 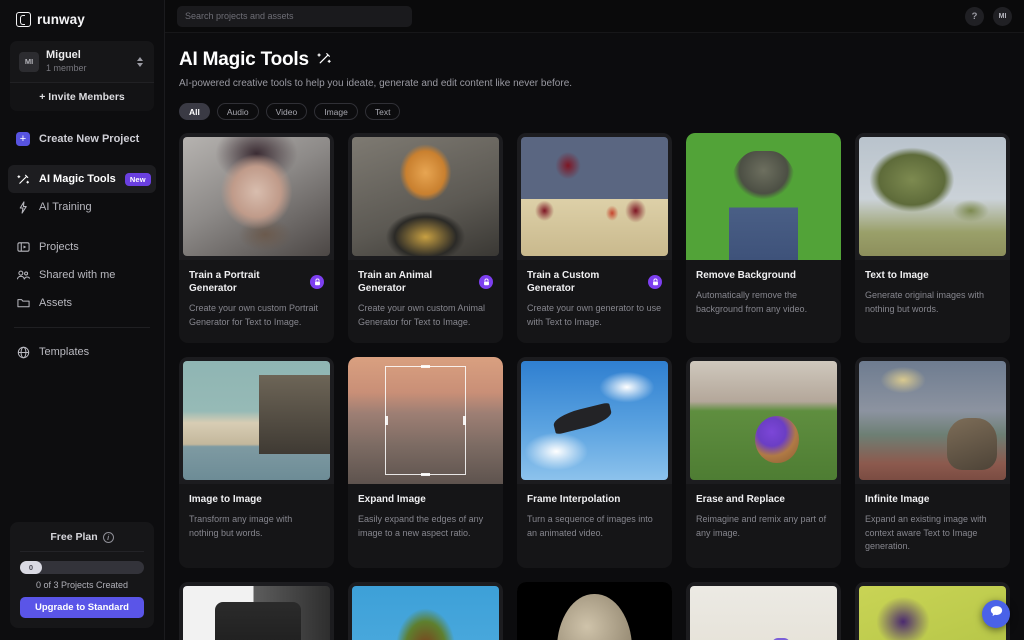 I want to click on workspace-switcher: MI Miguel 1 member, so click(x=82, y=61).